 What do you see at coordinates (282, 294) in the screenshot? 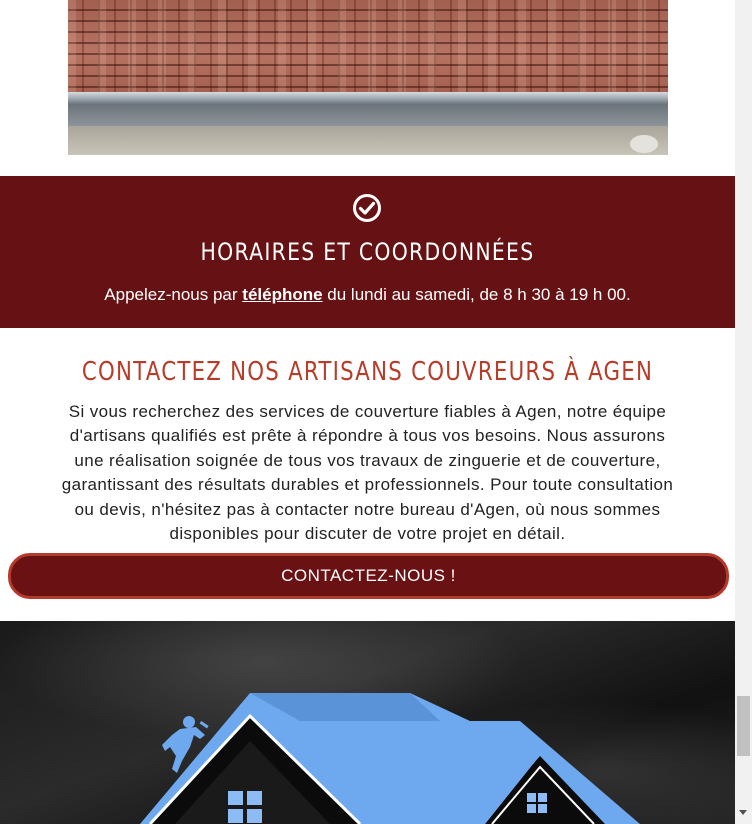
I see `phone-link: téléphone` at bounding box center [282, 294].